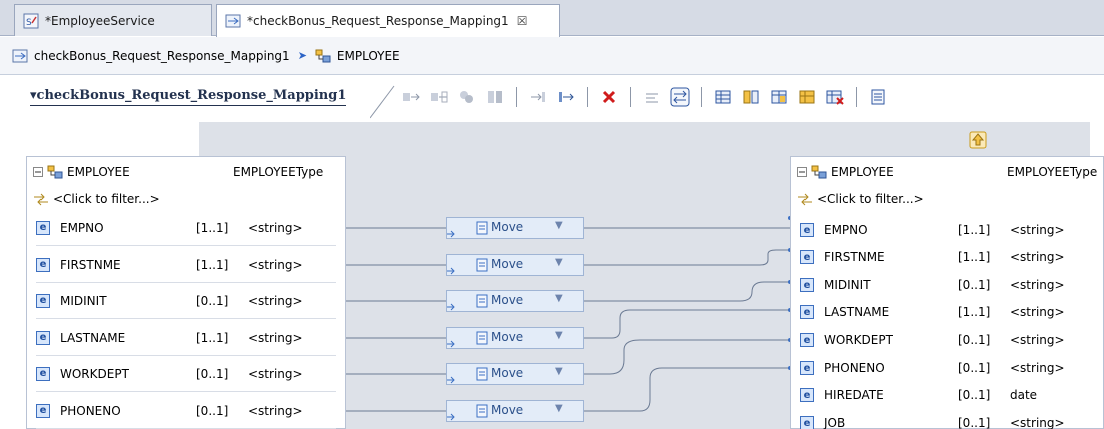  What do you see at coordinates (947, 172) in the screenshot?
I see `target-header: EMPLOYEE EMPLOYEEType` at bounding box center [947, 172].